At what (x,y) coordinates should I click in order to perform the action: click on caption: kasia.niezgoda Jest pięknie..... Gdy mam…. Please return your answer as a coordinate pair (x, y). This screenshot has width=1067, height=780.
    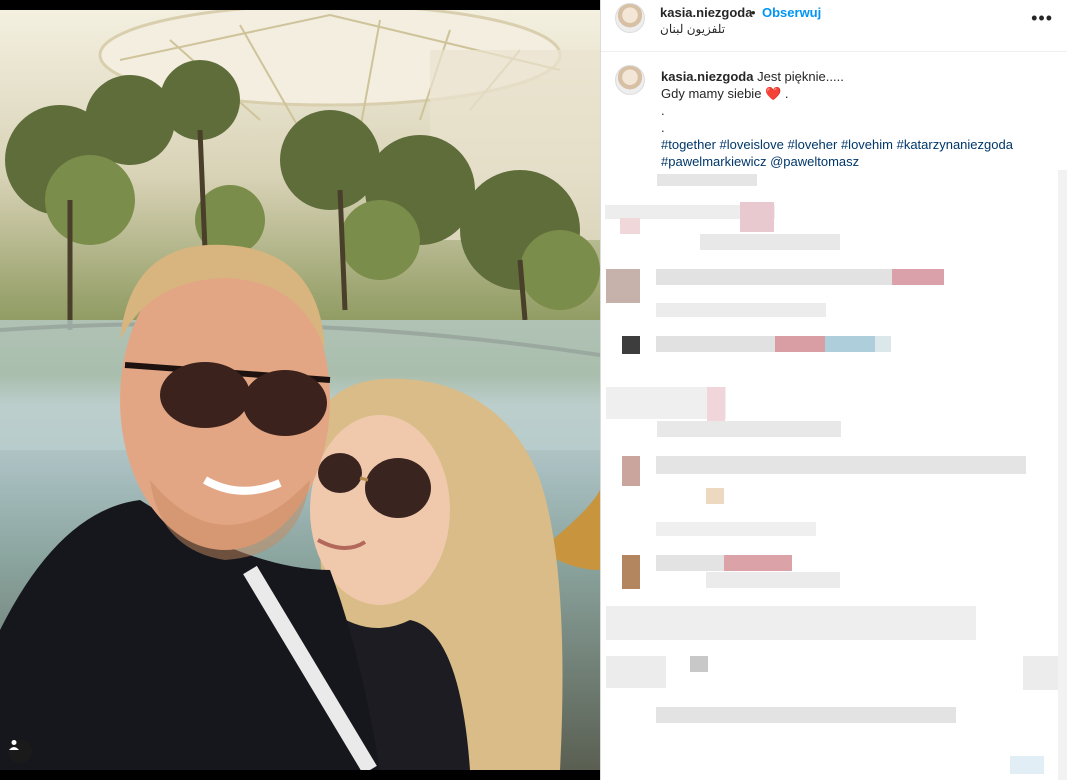
    Looking at the image, I should click on (851, 119).